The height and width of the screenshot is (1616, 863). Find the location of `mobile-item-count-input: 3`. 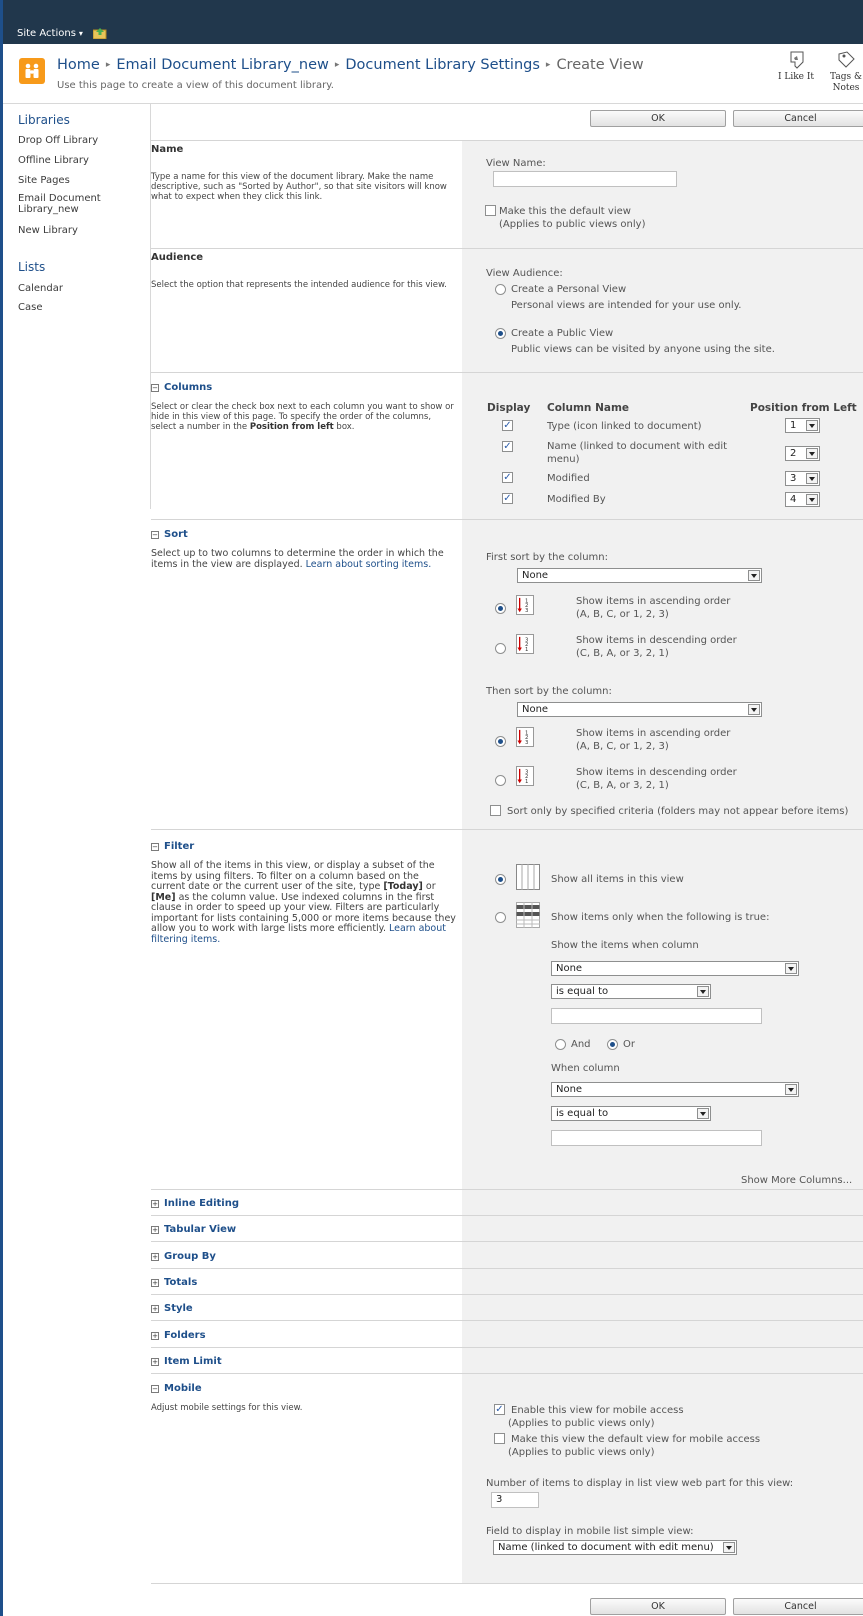

mobile-item-count-input: 3 is located at coordinates (515, 1500).